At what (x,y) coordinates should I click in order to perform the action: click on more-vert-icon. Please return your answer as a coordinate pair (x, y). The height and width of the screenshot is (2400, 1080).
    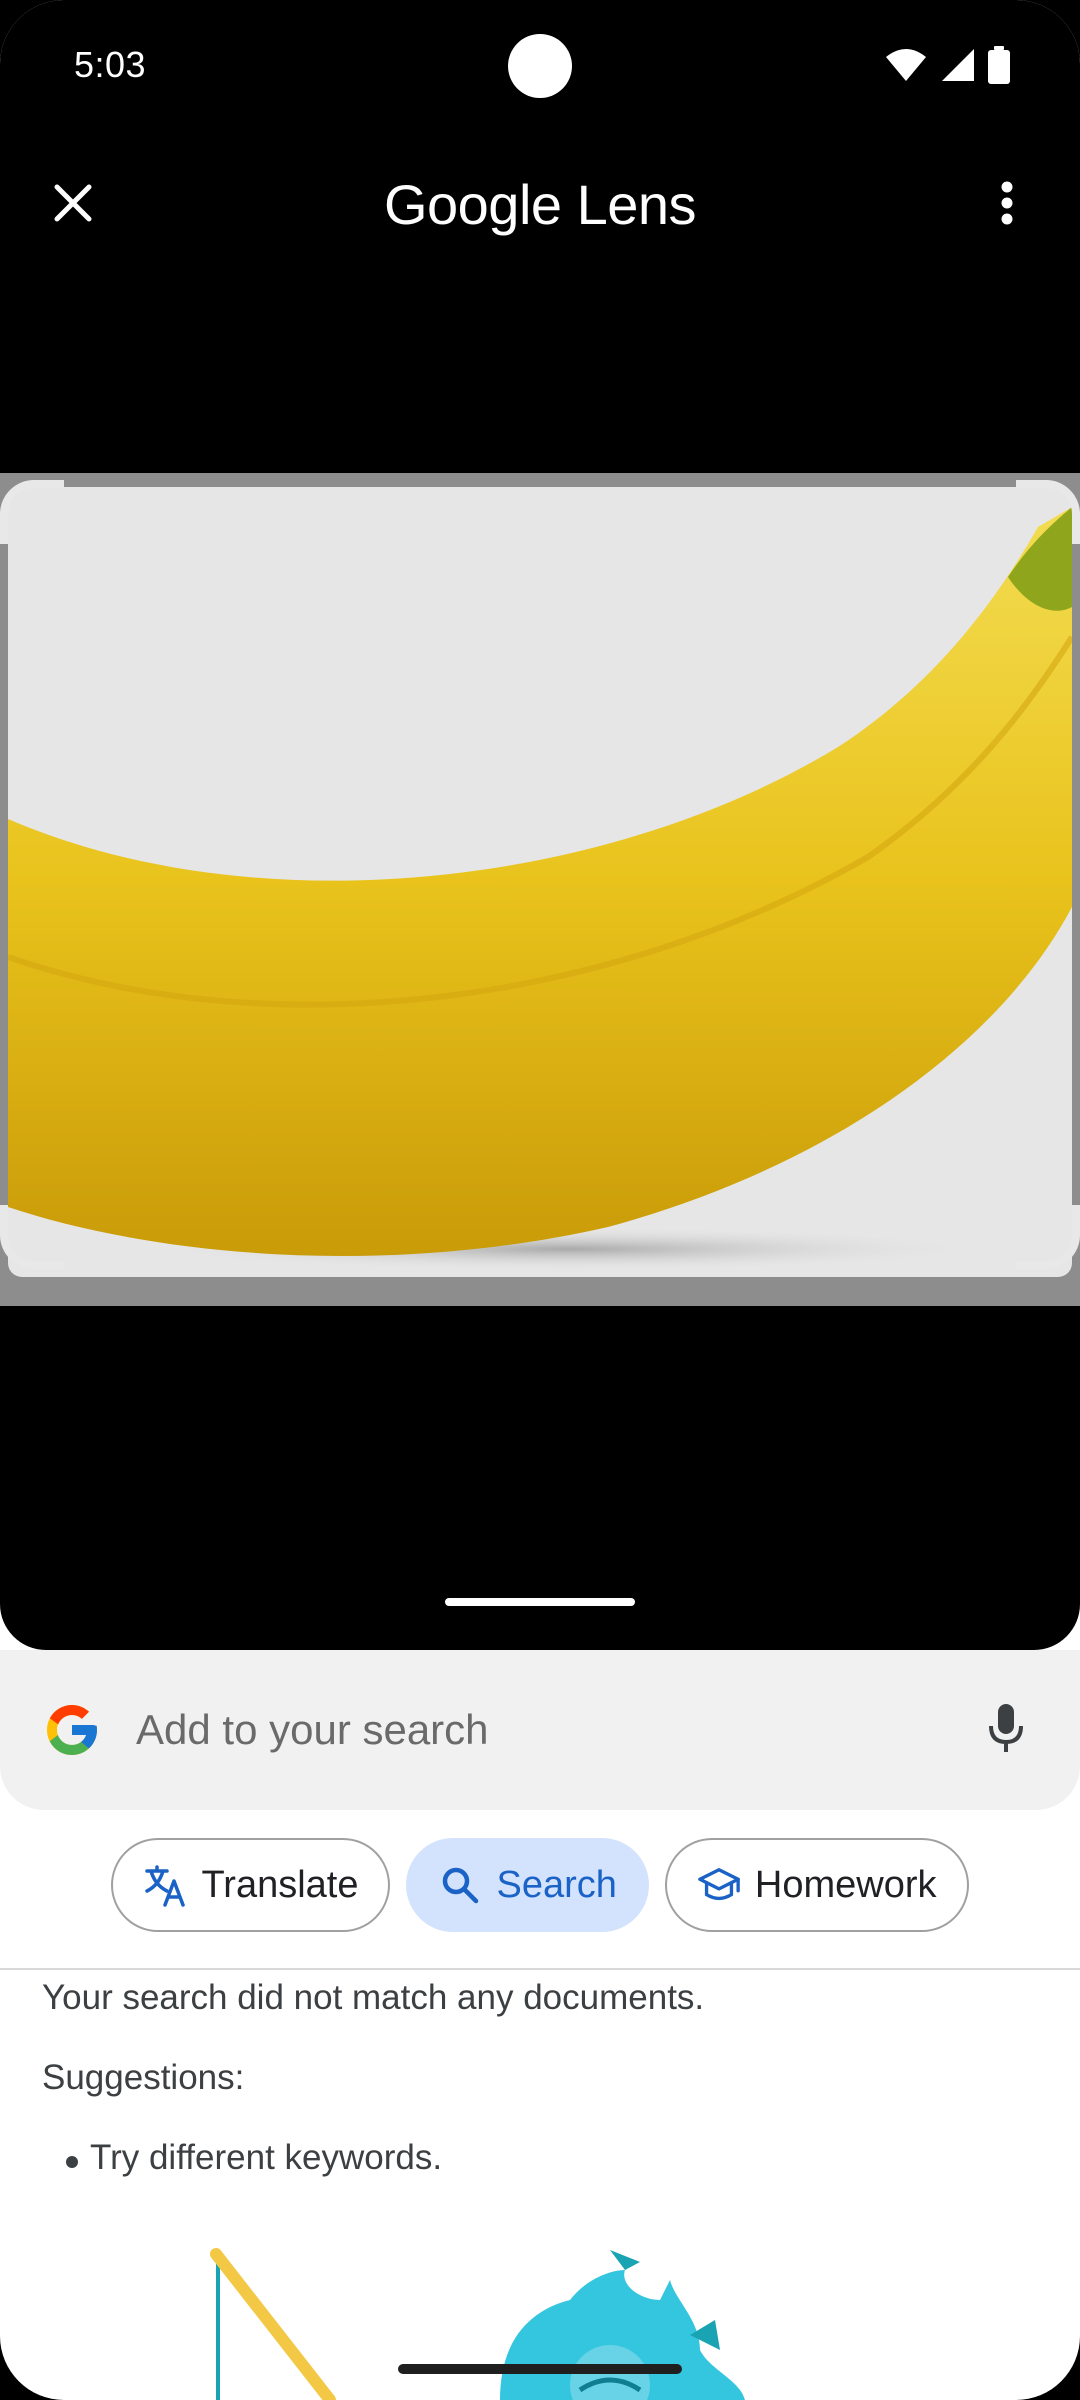
    Looking at the image, I should click on (1007, 205).